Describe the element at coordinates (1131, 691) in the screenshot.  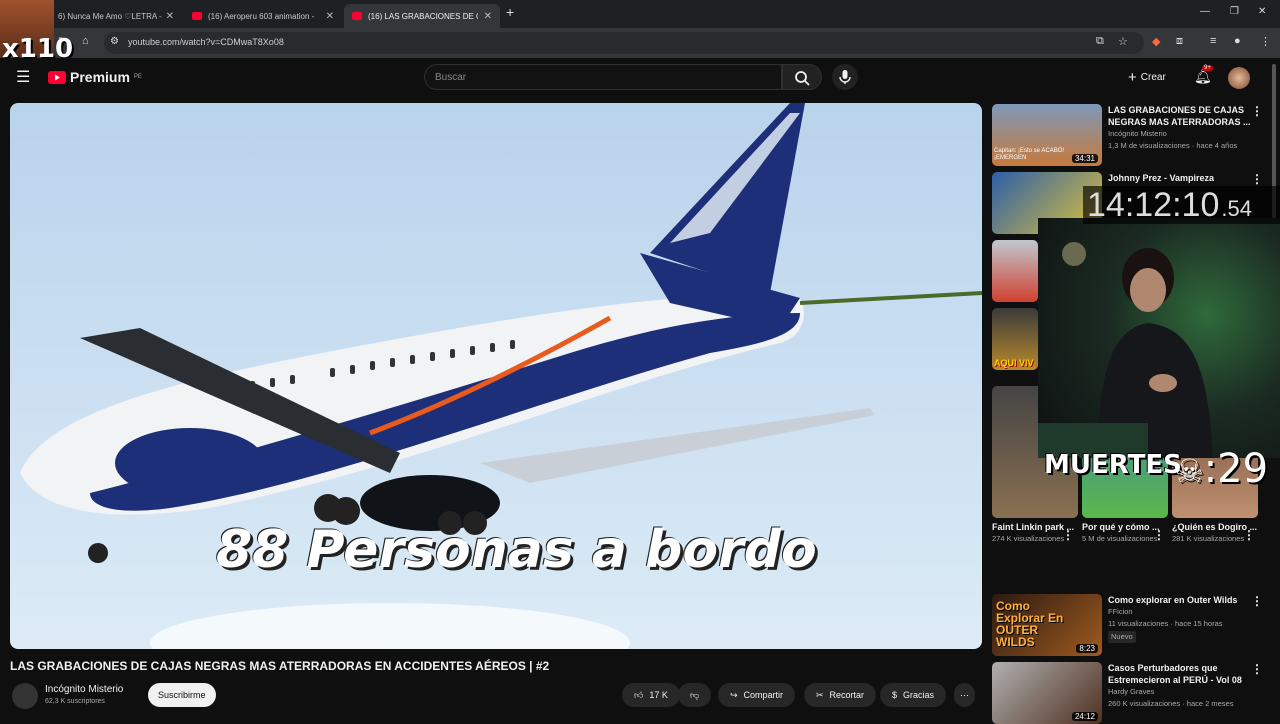
I see `recommendation-channel: Hardy Graves` at that location.